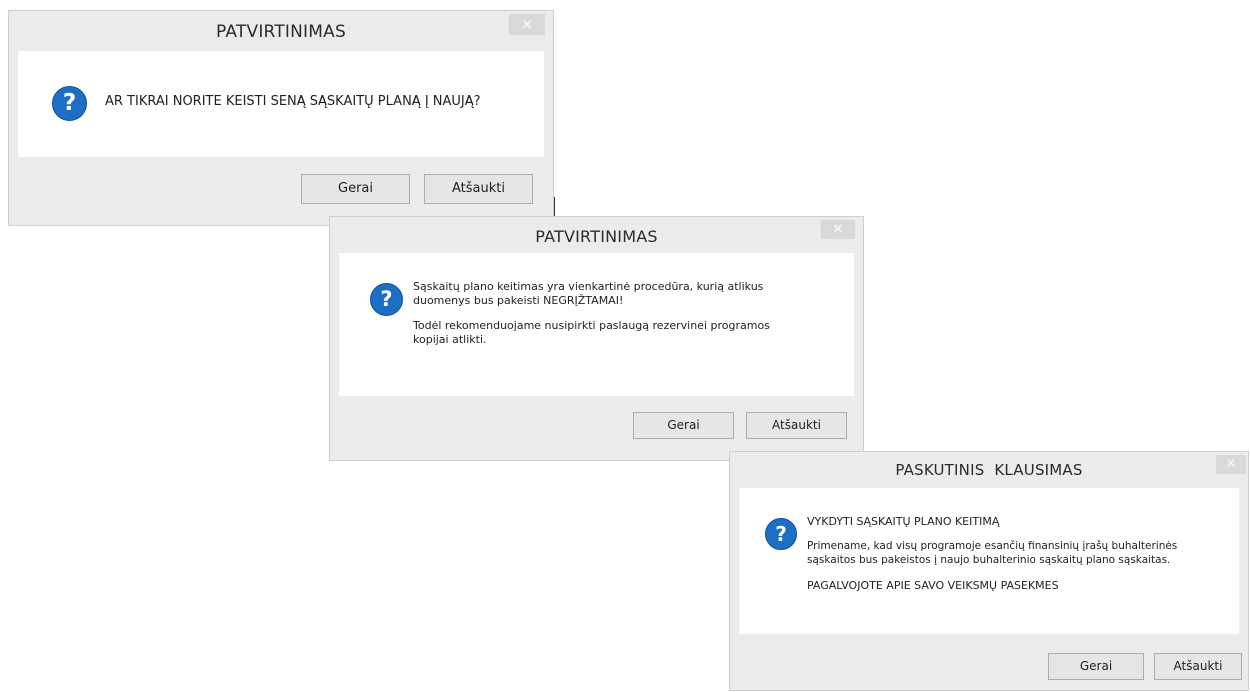 The image size is (1250, 692). Describe the element at coordinates (903, 521) in the screenshot. I see `dialog-heading: VYKDYTI SĄSKAITŲ PLANO KEITIMĄ` at that location.